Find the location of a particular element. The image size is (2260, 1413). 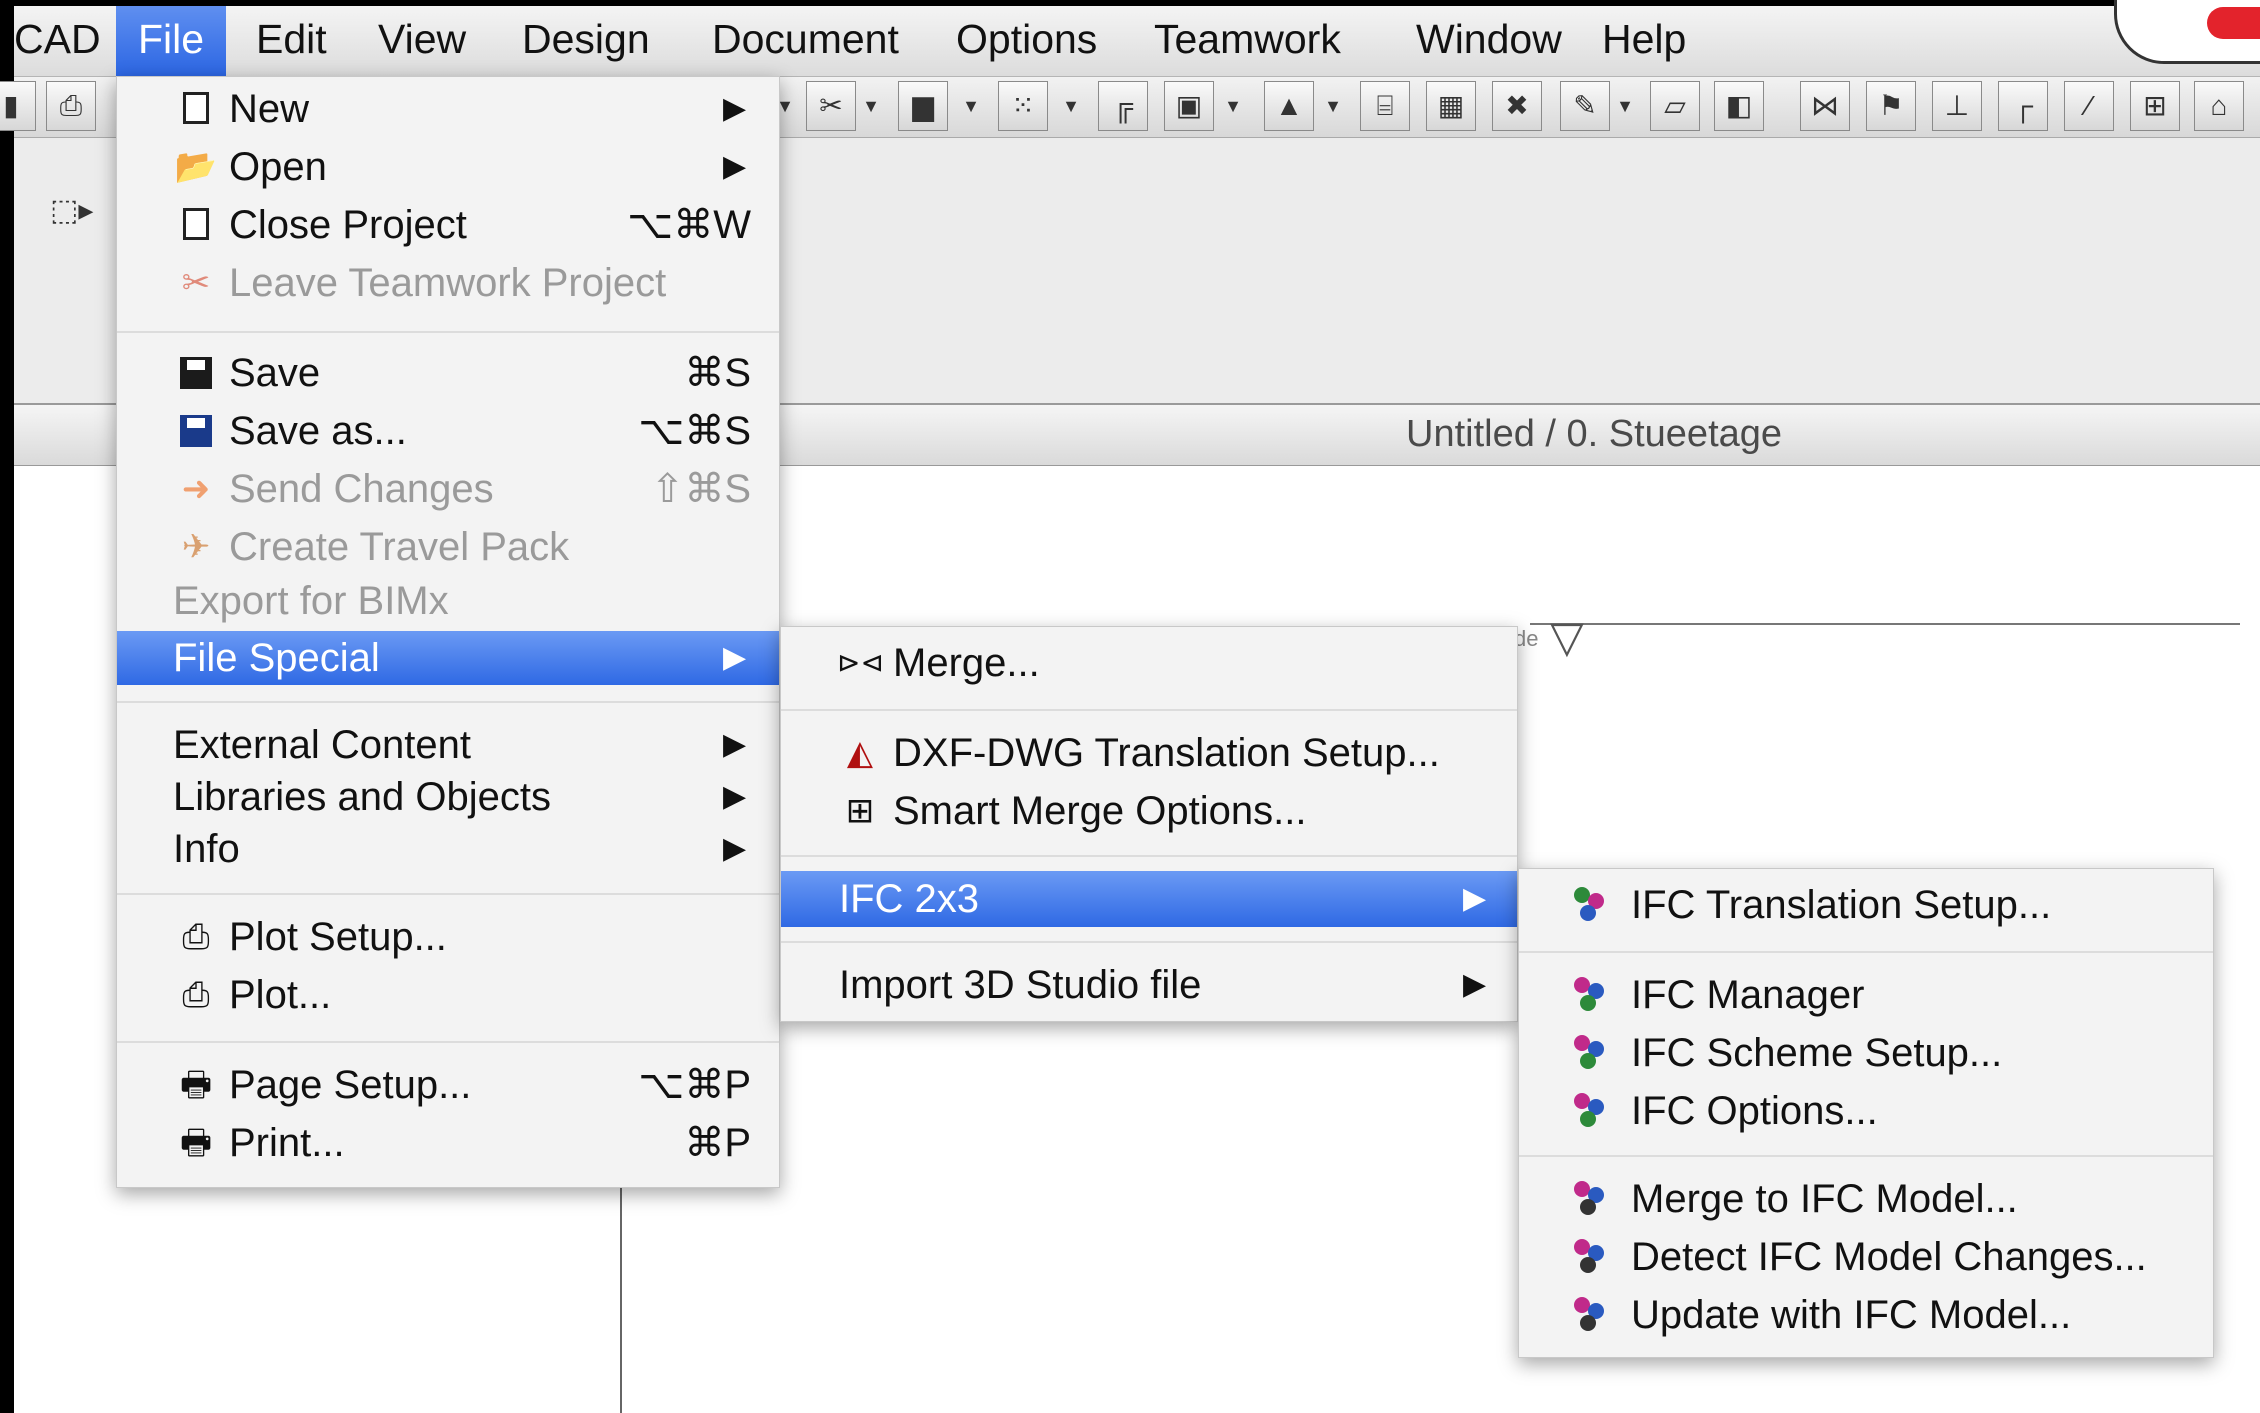

window-left-edge is located at coordinates (7, 706).